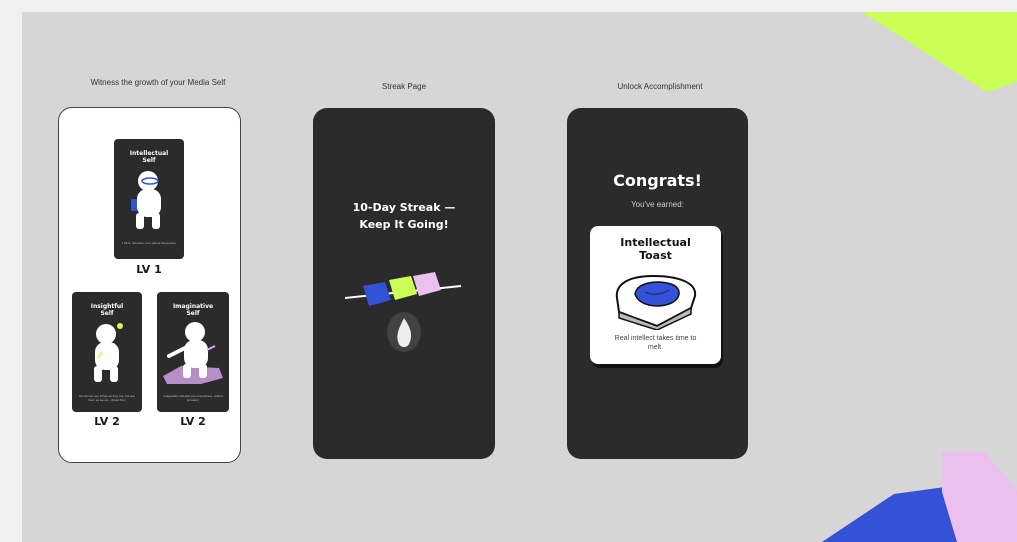 The height and width of the screenshot is (542, 1017). What do you see at coordinates (656, 302) in the screenshot?
I see `toast-with-butter-icon` at bounding box center [656, 302].